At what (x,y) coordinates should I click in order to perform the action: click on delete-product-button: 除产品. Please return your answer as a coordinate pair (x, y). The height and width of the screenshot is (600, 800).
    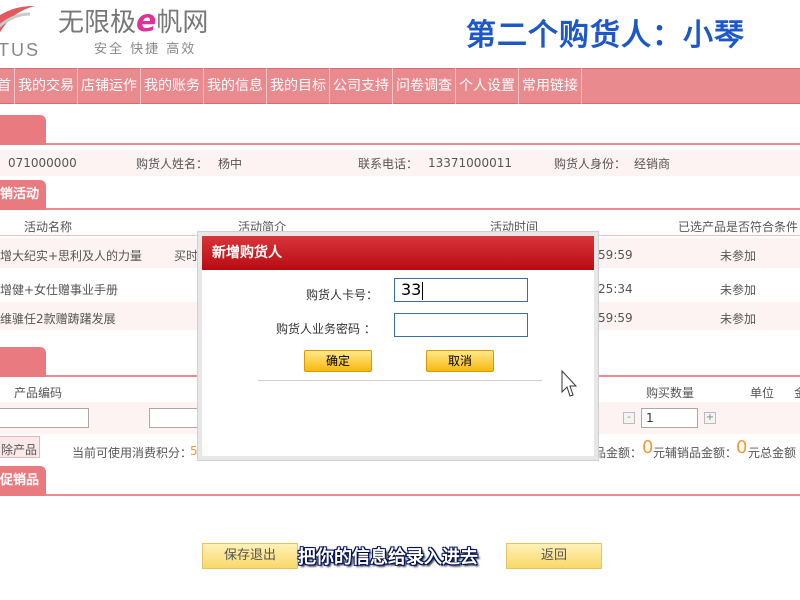
    Looking at the image, I should click on (20, 447).